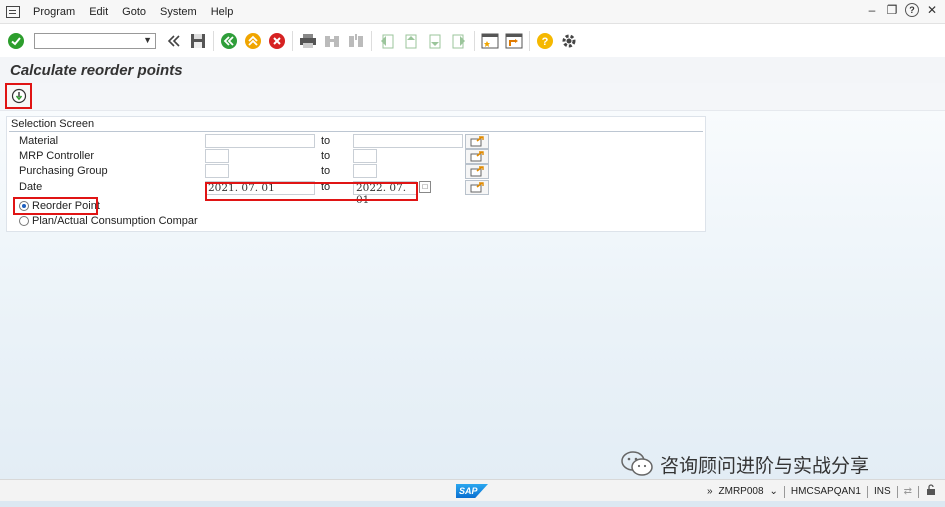 The width and height of the screenshot is (945, 507). What do you see at coordinates (472, 12) in the screenshot?
I see `menu-bar: Program Edit Goto System Help – ❐ ? ✕` at bounding box center [472, 12].